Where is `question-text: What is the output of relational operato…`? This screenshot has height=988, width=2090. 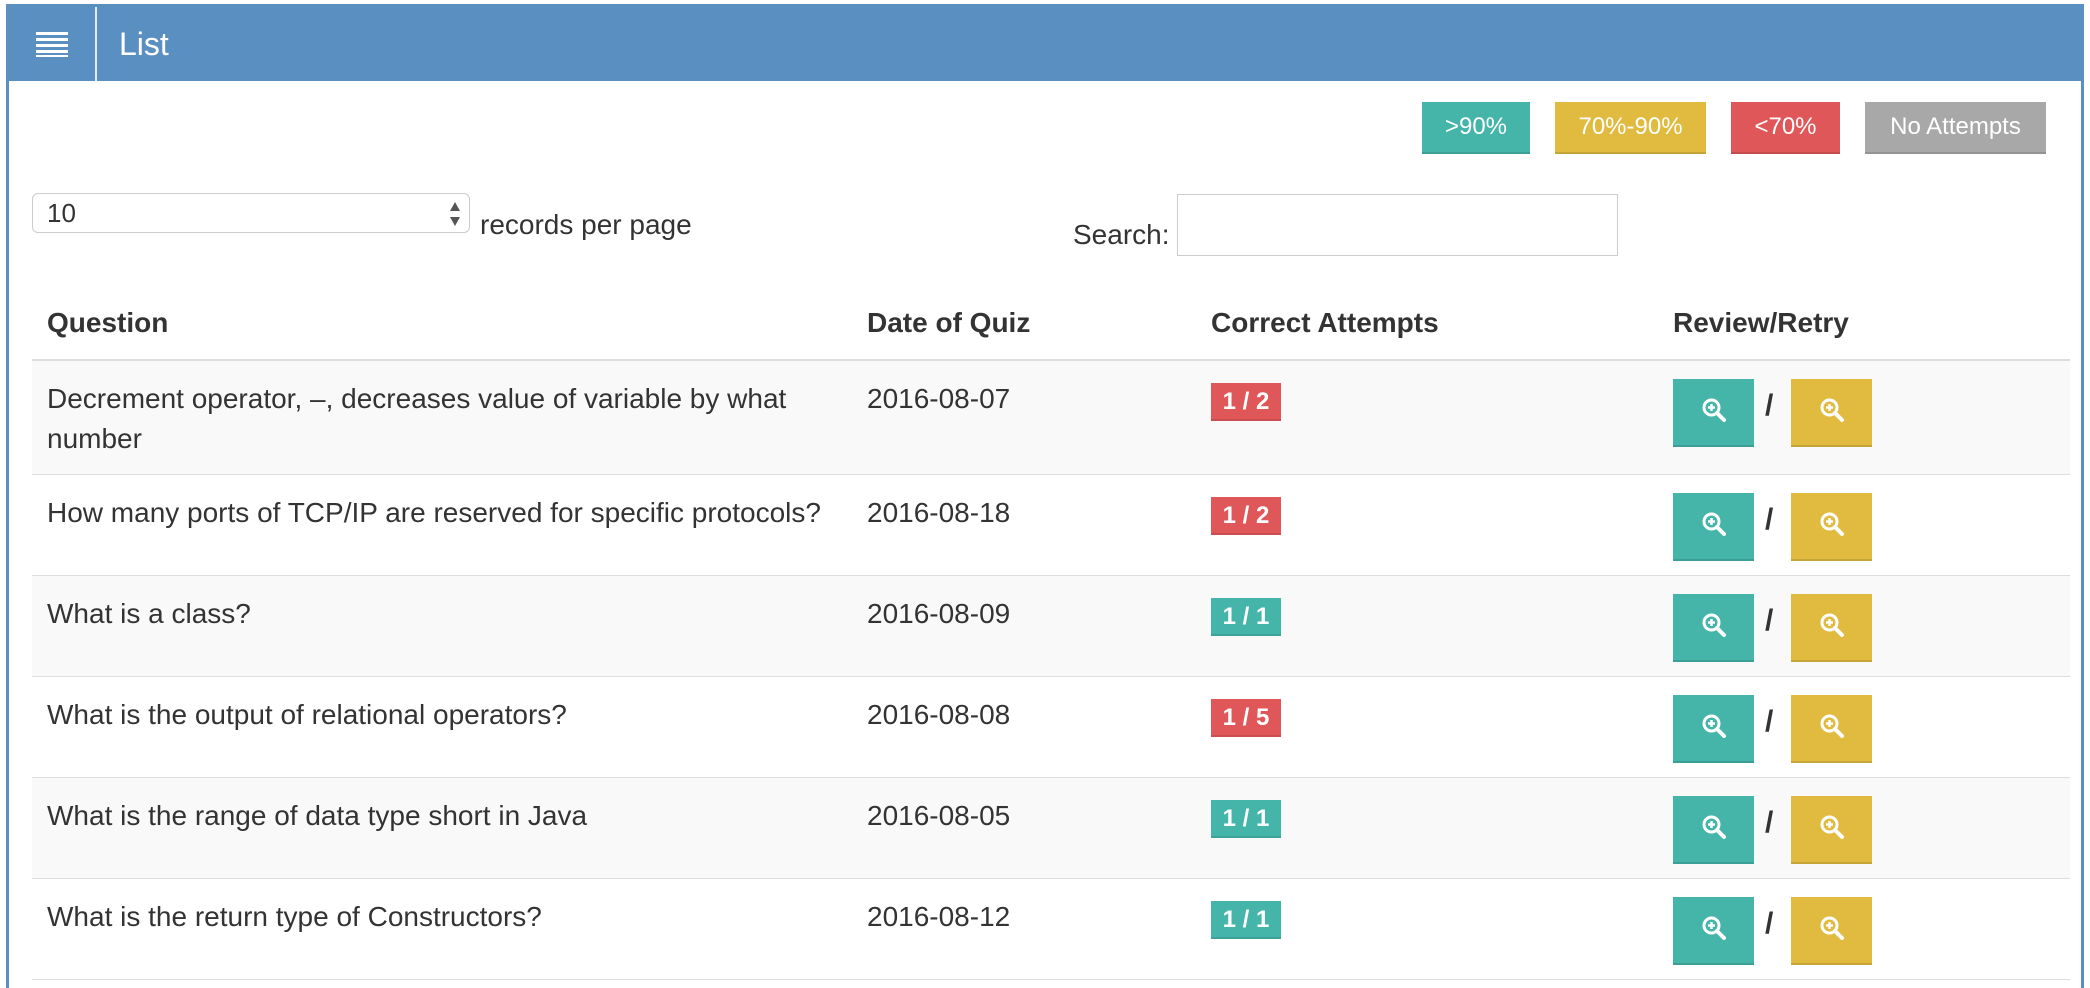 question-text: What is the output of relational operato… is located at coordinates (307, 714).